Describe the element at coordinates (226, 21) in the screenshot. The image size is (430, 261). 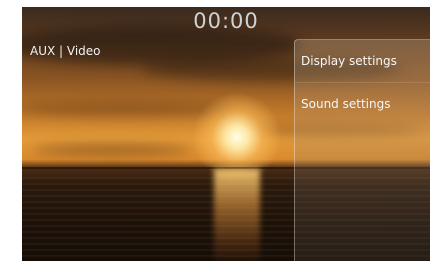
I see `clock-display: 00:00` at that location.